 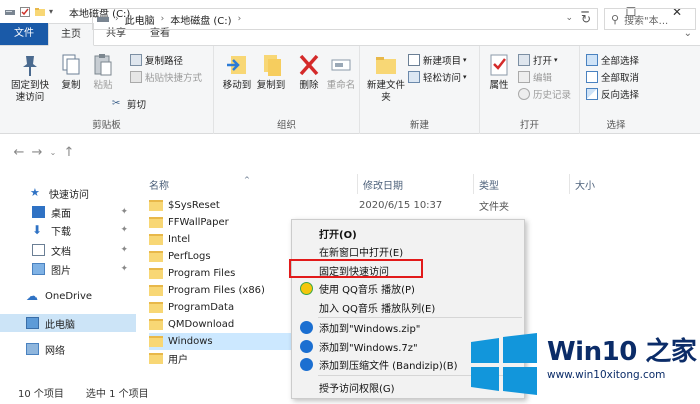 What do you see at coordinates (612, 76) in the screenshot?
I see `select-none-button: 全部取消` at bounding box center [612, 76].